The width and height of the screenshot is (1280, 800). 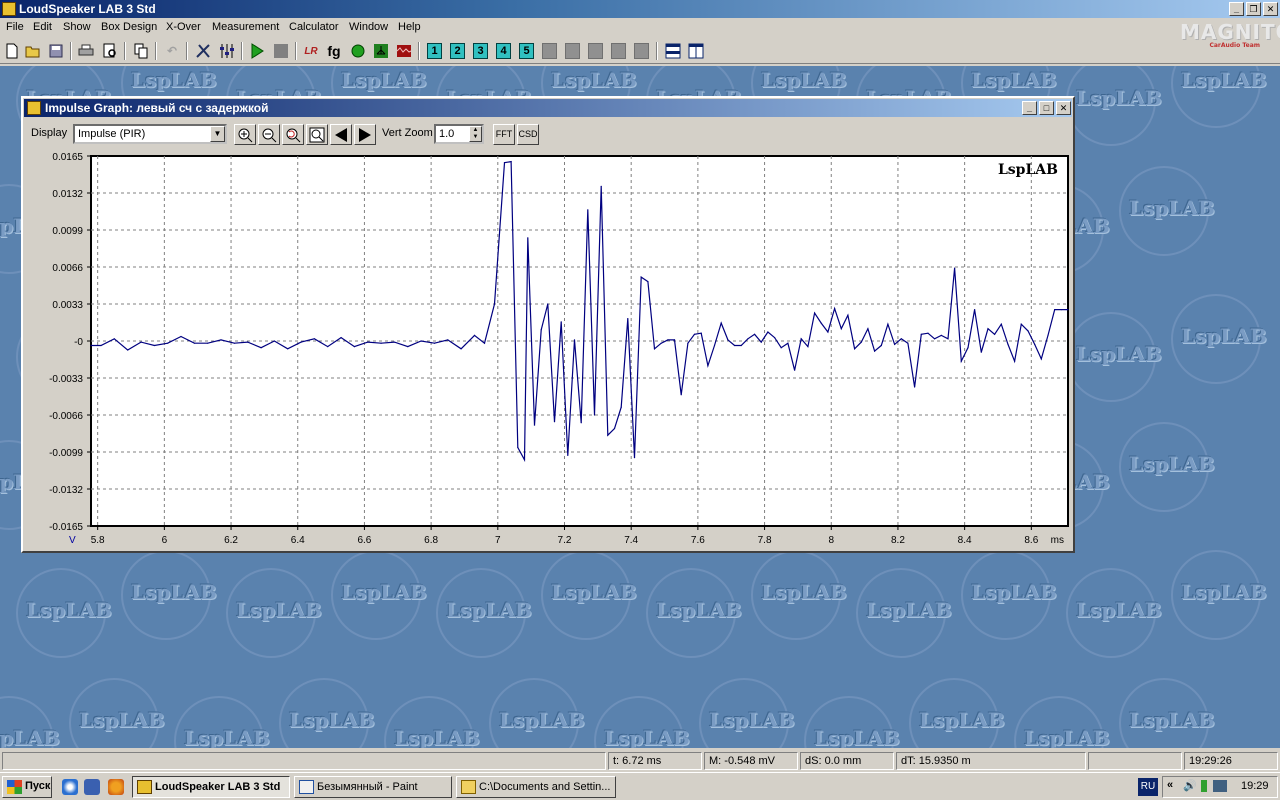 What do you see at coordinates (475, 134) in the screenshot?
I see `vert-zoom-spinner: ▲ ▼` at bounding box center [475, 134].